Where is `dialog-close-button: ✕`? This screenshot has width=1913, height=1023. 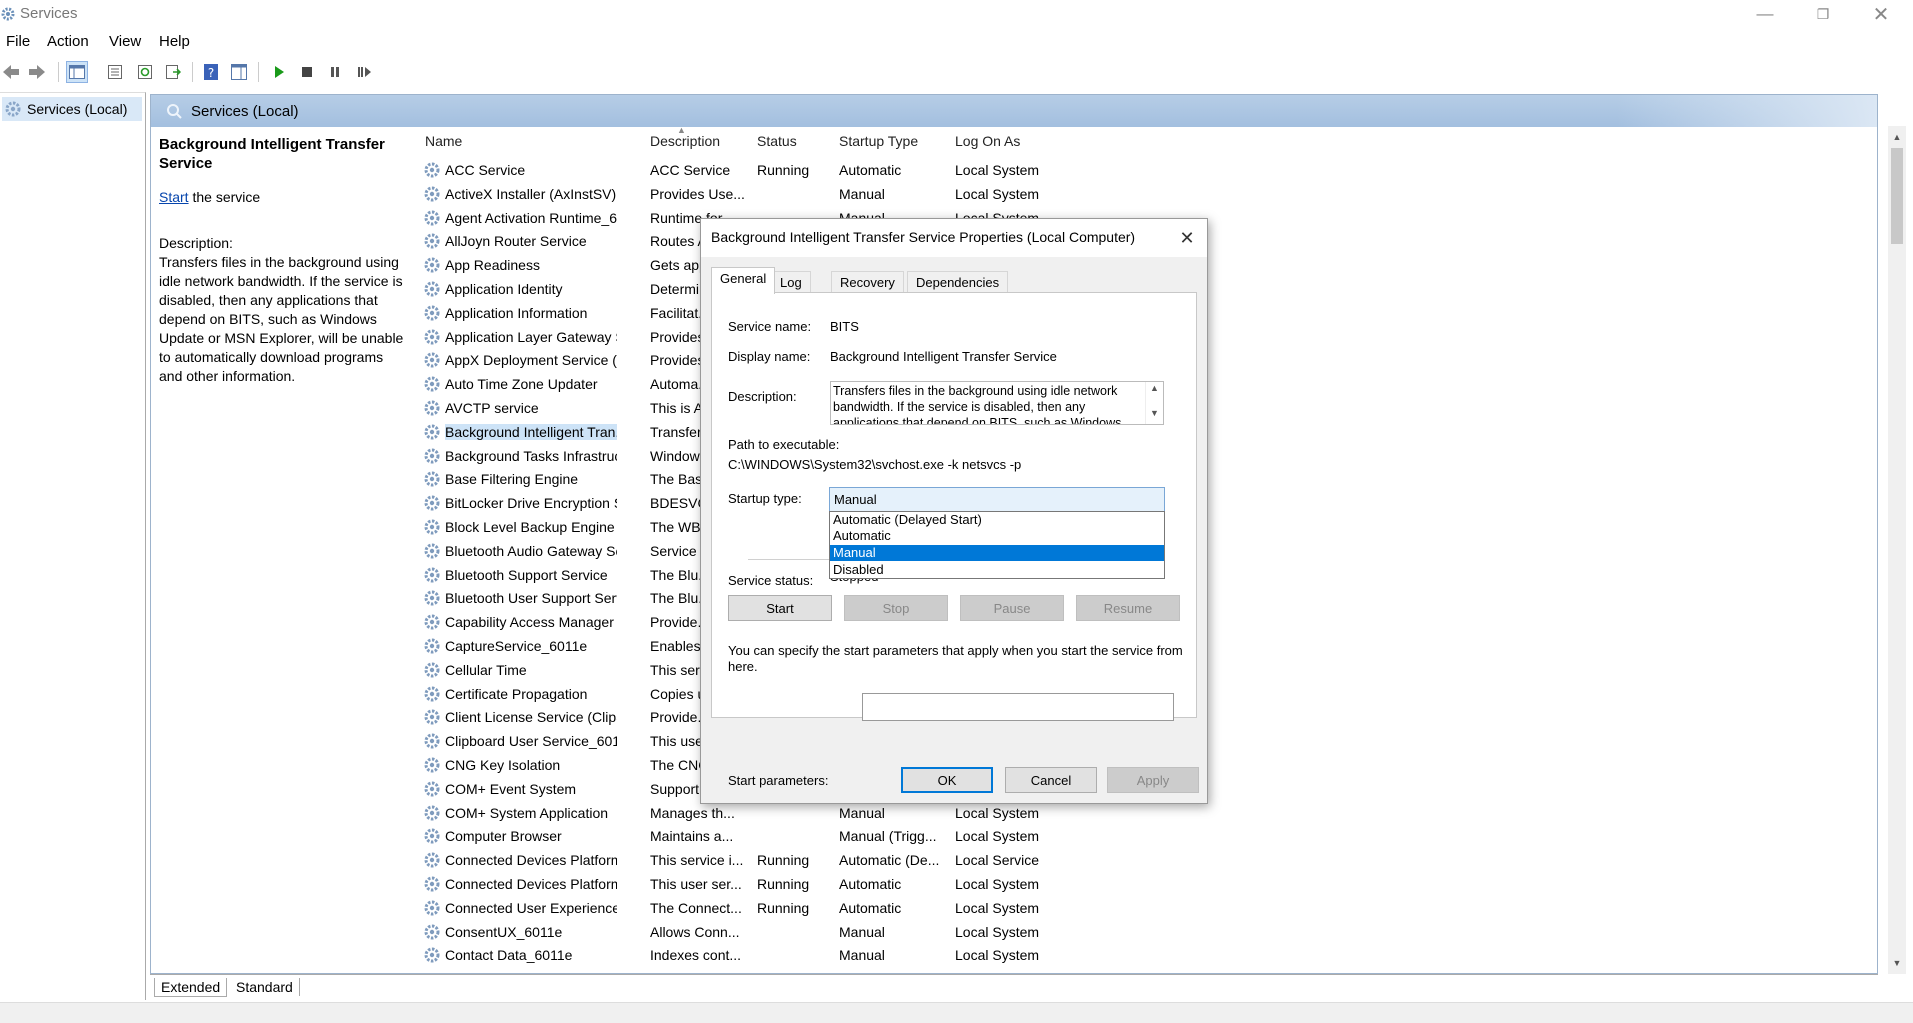 dialog-close-button: ✕ is located at coordinates (1187, 238).